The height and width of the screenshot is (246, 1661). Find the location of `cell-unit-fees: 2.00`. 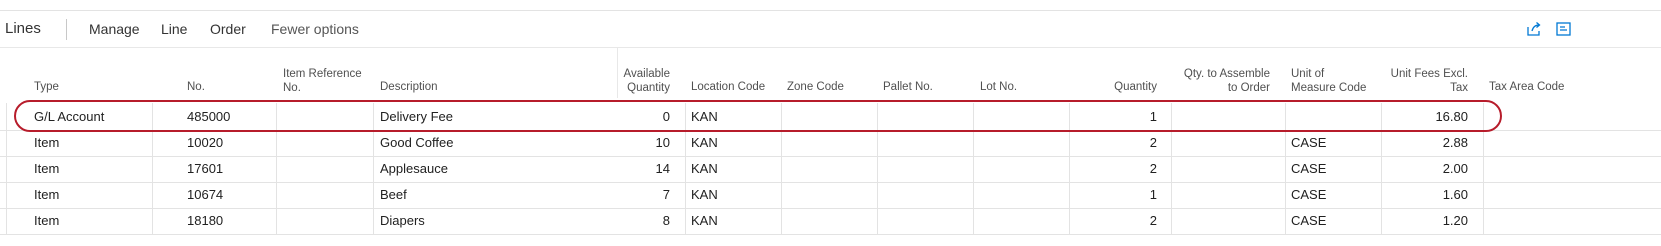

cell-unit-fees: 2.00 is located at coordinates (1434, 168).